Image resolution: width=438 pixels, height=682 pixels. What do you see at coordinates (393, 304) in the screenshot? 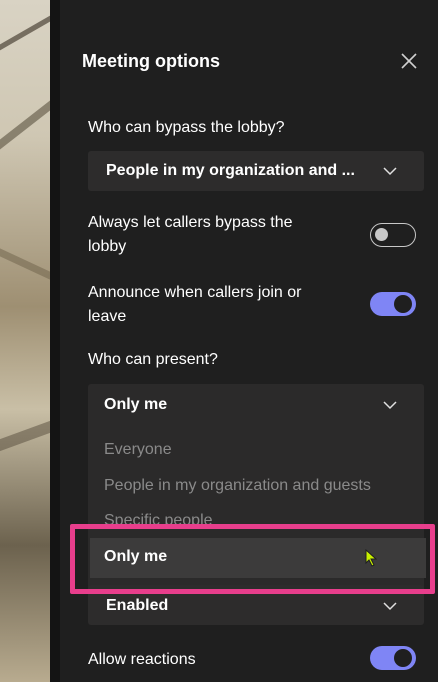
I see `announce-toggle` at bounding box center [393, 304].